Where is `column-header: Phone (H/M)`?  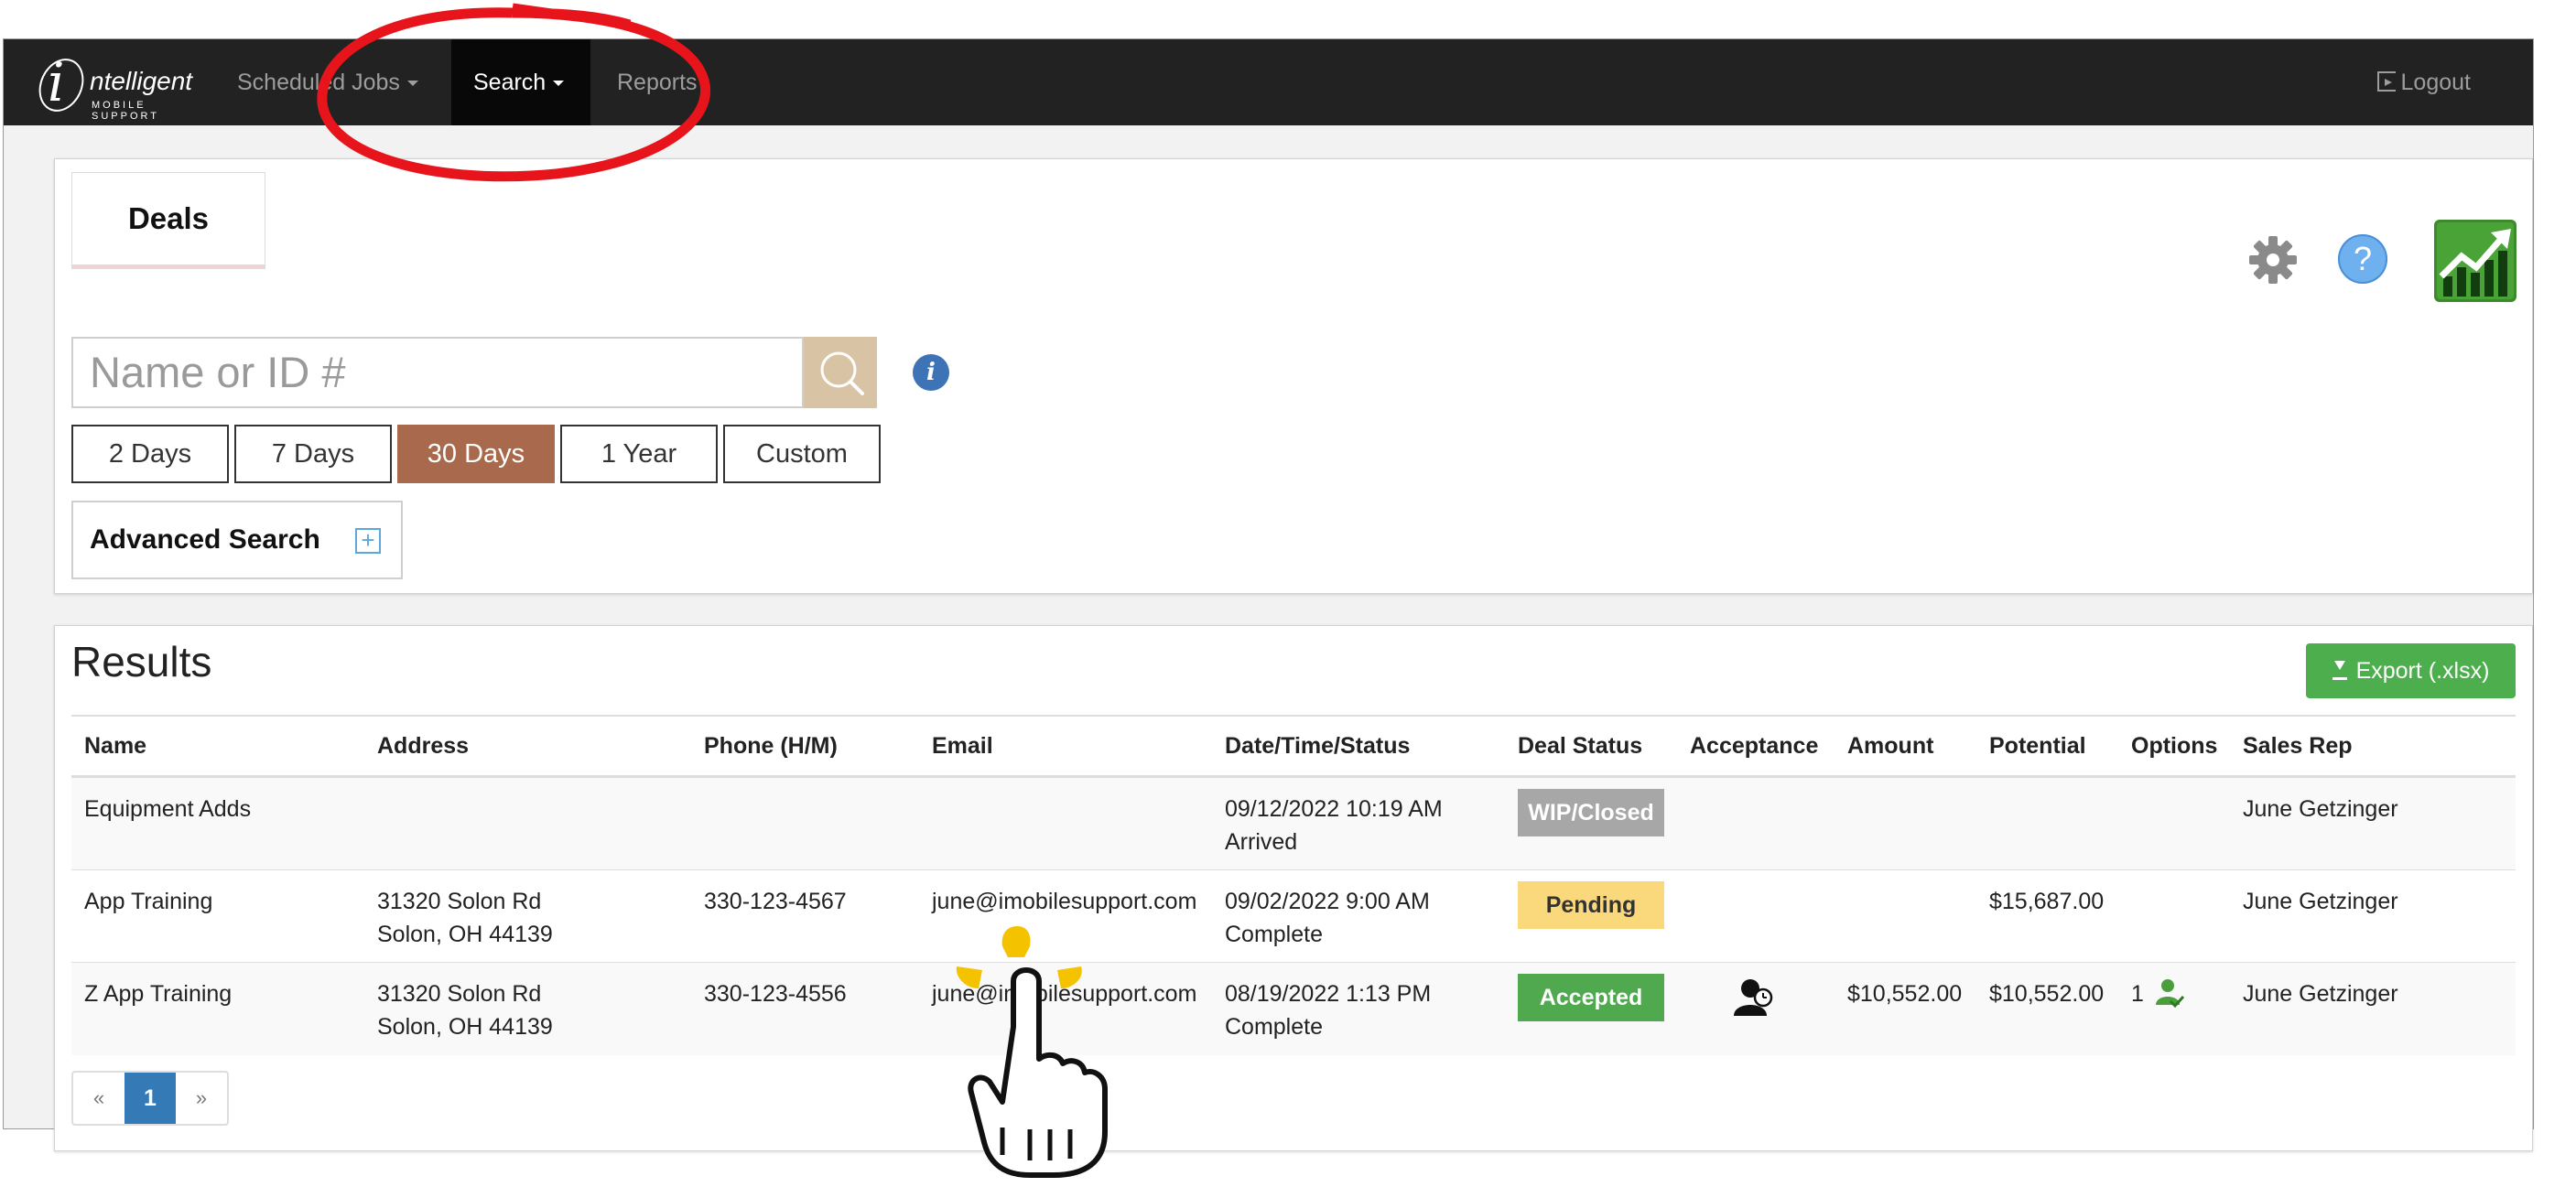 column-header: Phone (H/M) is located at coordinates (805, 746).